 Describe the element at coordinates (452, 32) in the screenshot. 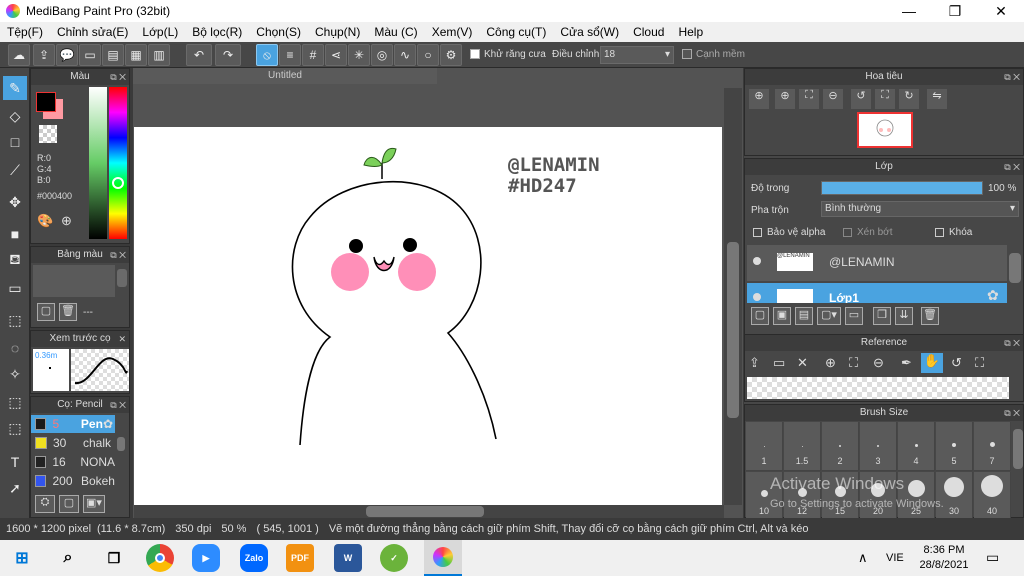

I see `menu-view: Xem(V)` at that location.